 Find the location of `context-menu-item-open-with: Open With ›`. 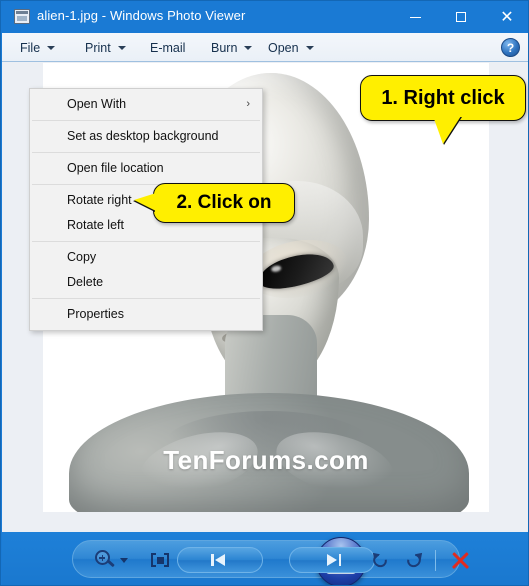

context-menu-item-open-with: Open With › is located at coordinates (146, 104).